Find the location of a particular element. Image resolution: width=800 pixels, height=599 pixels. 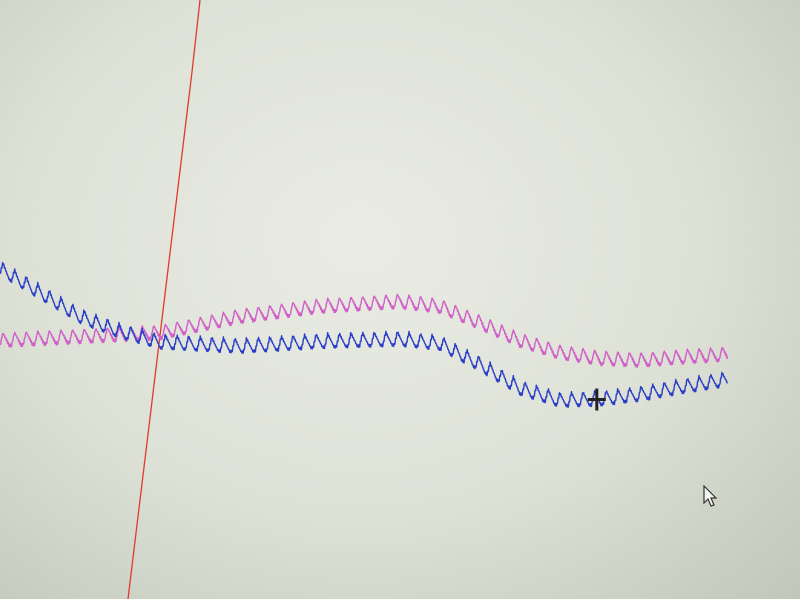

crosshair-cursor-icon is located at coordinates (596, 399).